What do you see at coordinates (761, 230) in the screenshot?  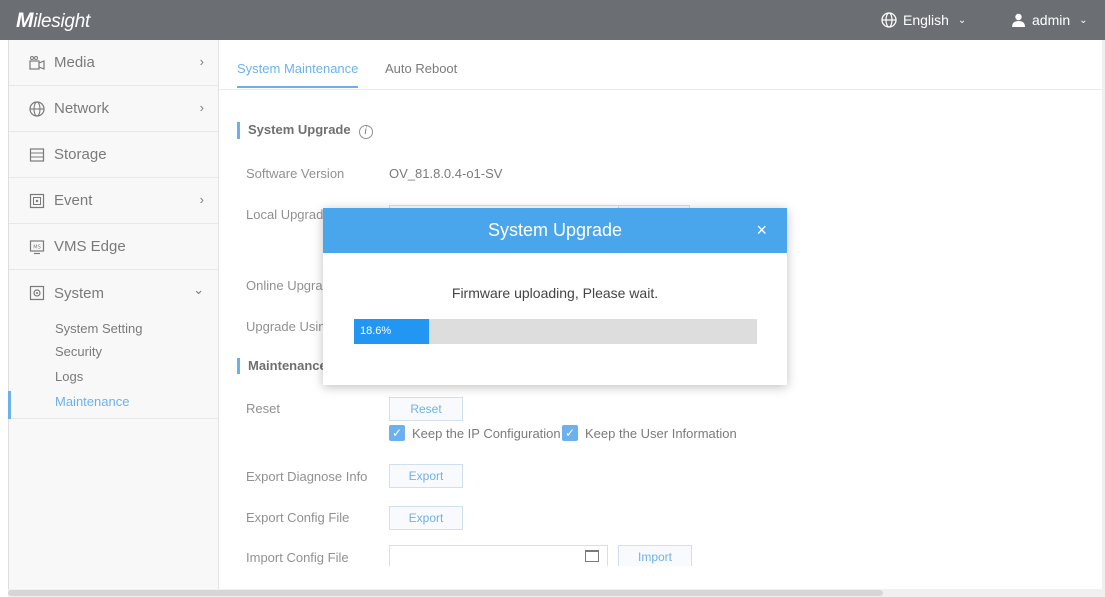 I see `close-icon: ×` at bounding box center [761, 230].